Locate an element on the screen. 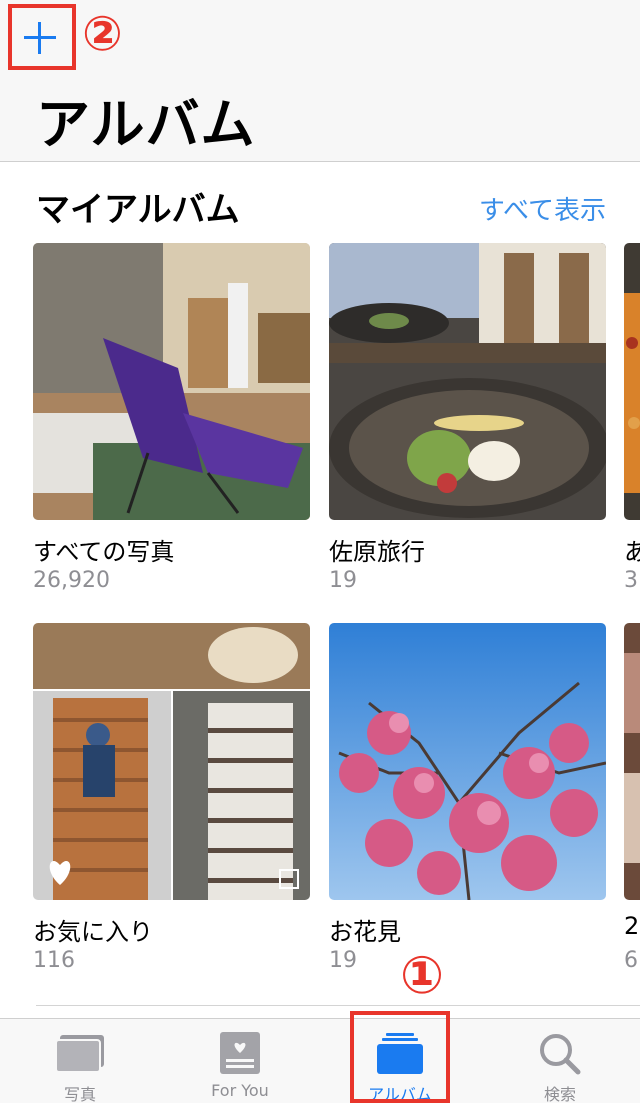 The height and width of the screenshot is (1103, 640). tab-photos: 写真 is located at coordinates (80, 1061).